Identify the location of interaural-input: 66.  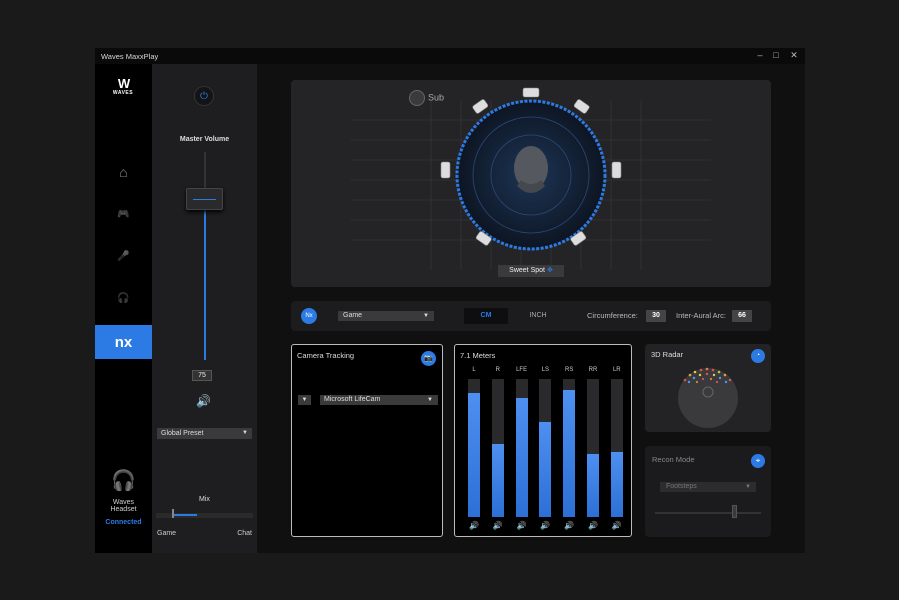
(742, 316).